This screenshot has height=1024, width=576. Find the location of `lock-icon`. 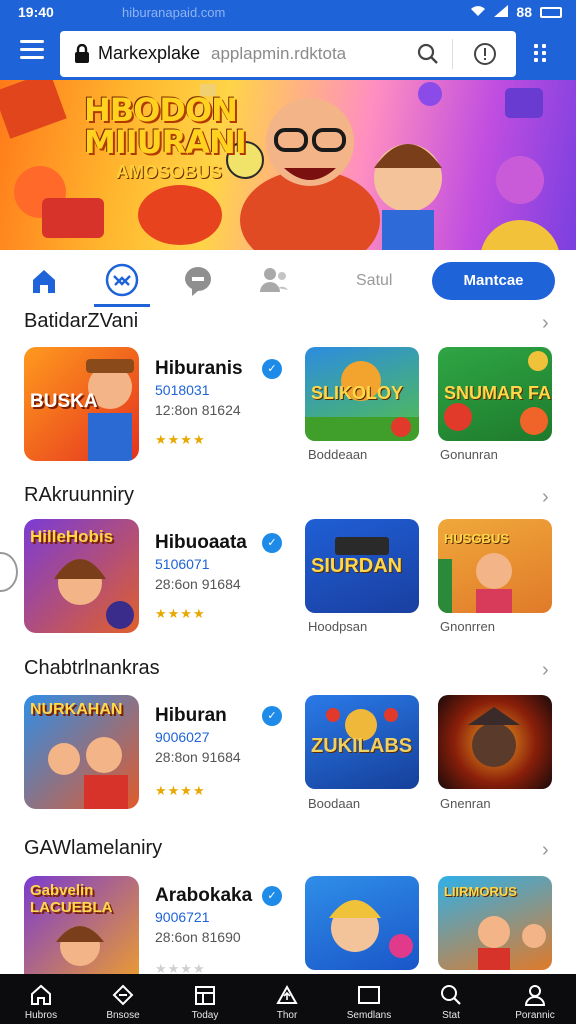

lock-icon is located at coordinates (82, 55).